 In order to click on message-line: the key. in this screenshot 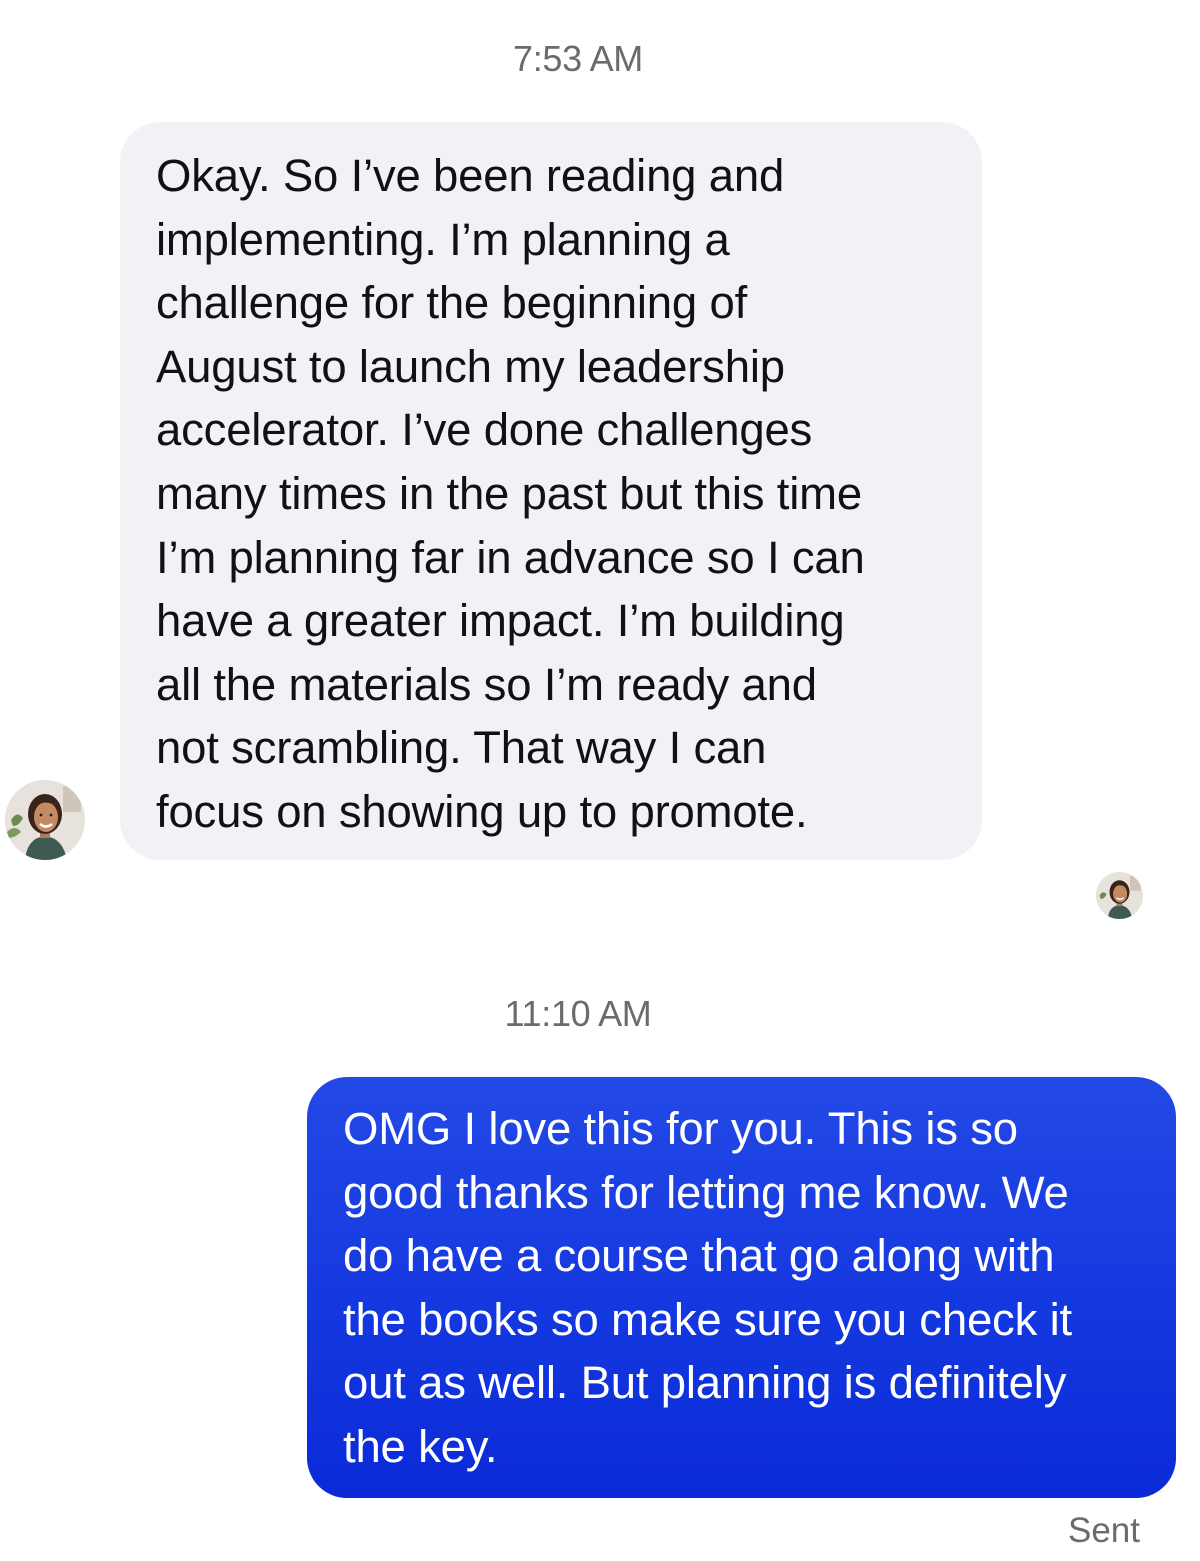, I will do `click(420, 1446)`.